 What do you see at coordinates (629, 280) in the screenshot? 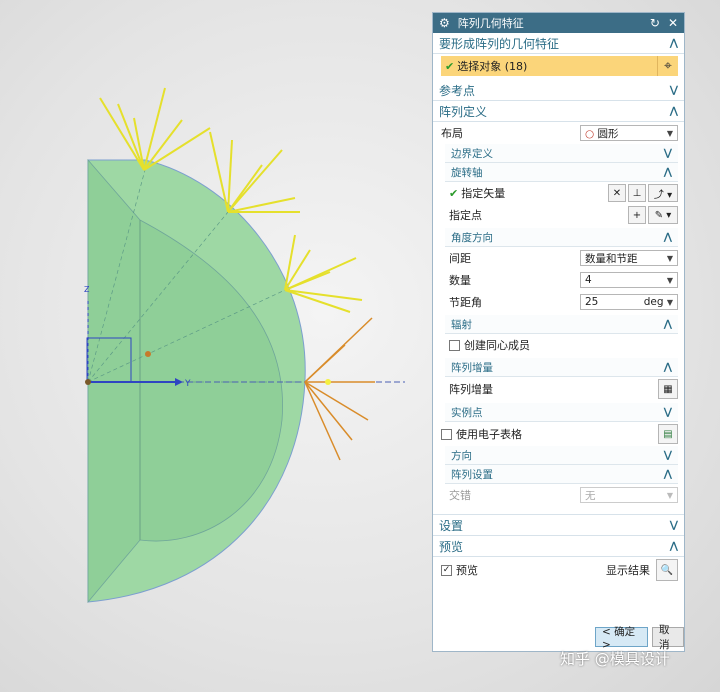
I see `count-input: 4 ▼` at bounding box center [629, 280].